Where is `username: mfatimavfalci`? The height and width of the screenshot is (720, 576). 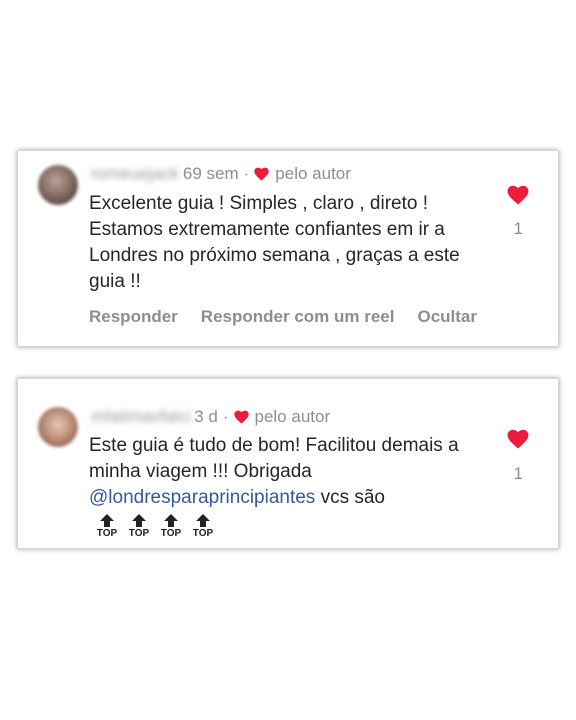
username: mfatimavfalci is located at coordinates (140, 417).